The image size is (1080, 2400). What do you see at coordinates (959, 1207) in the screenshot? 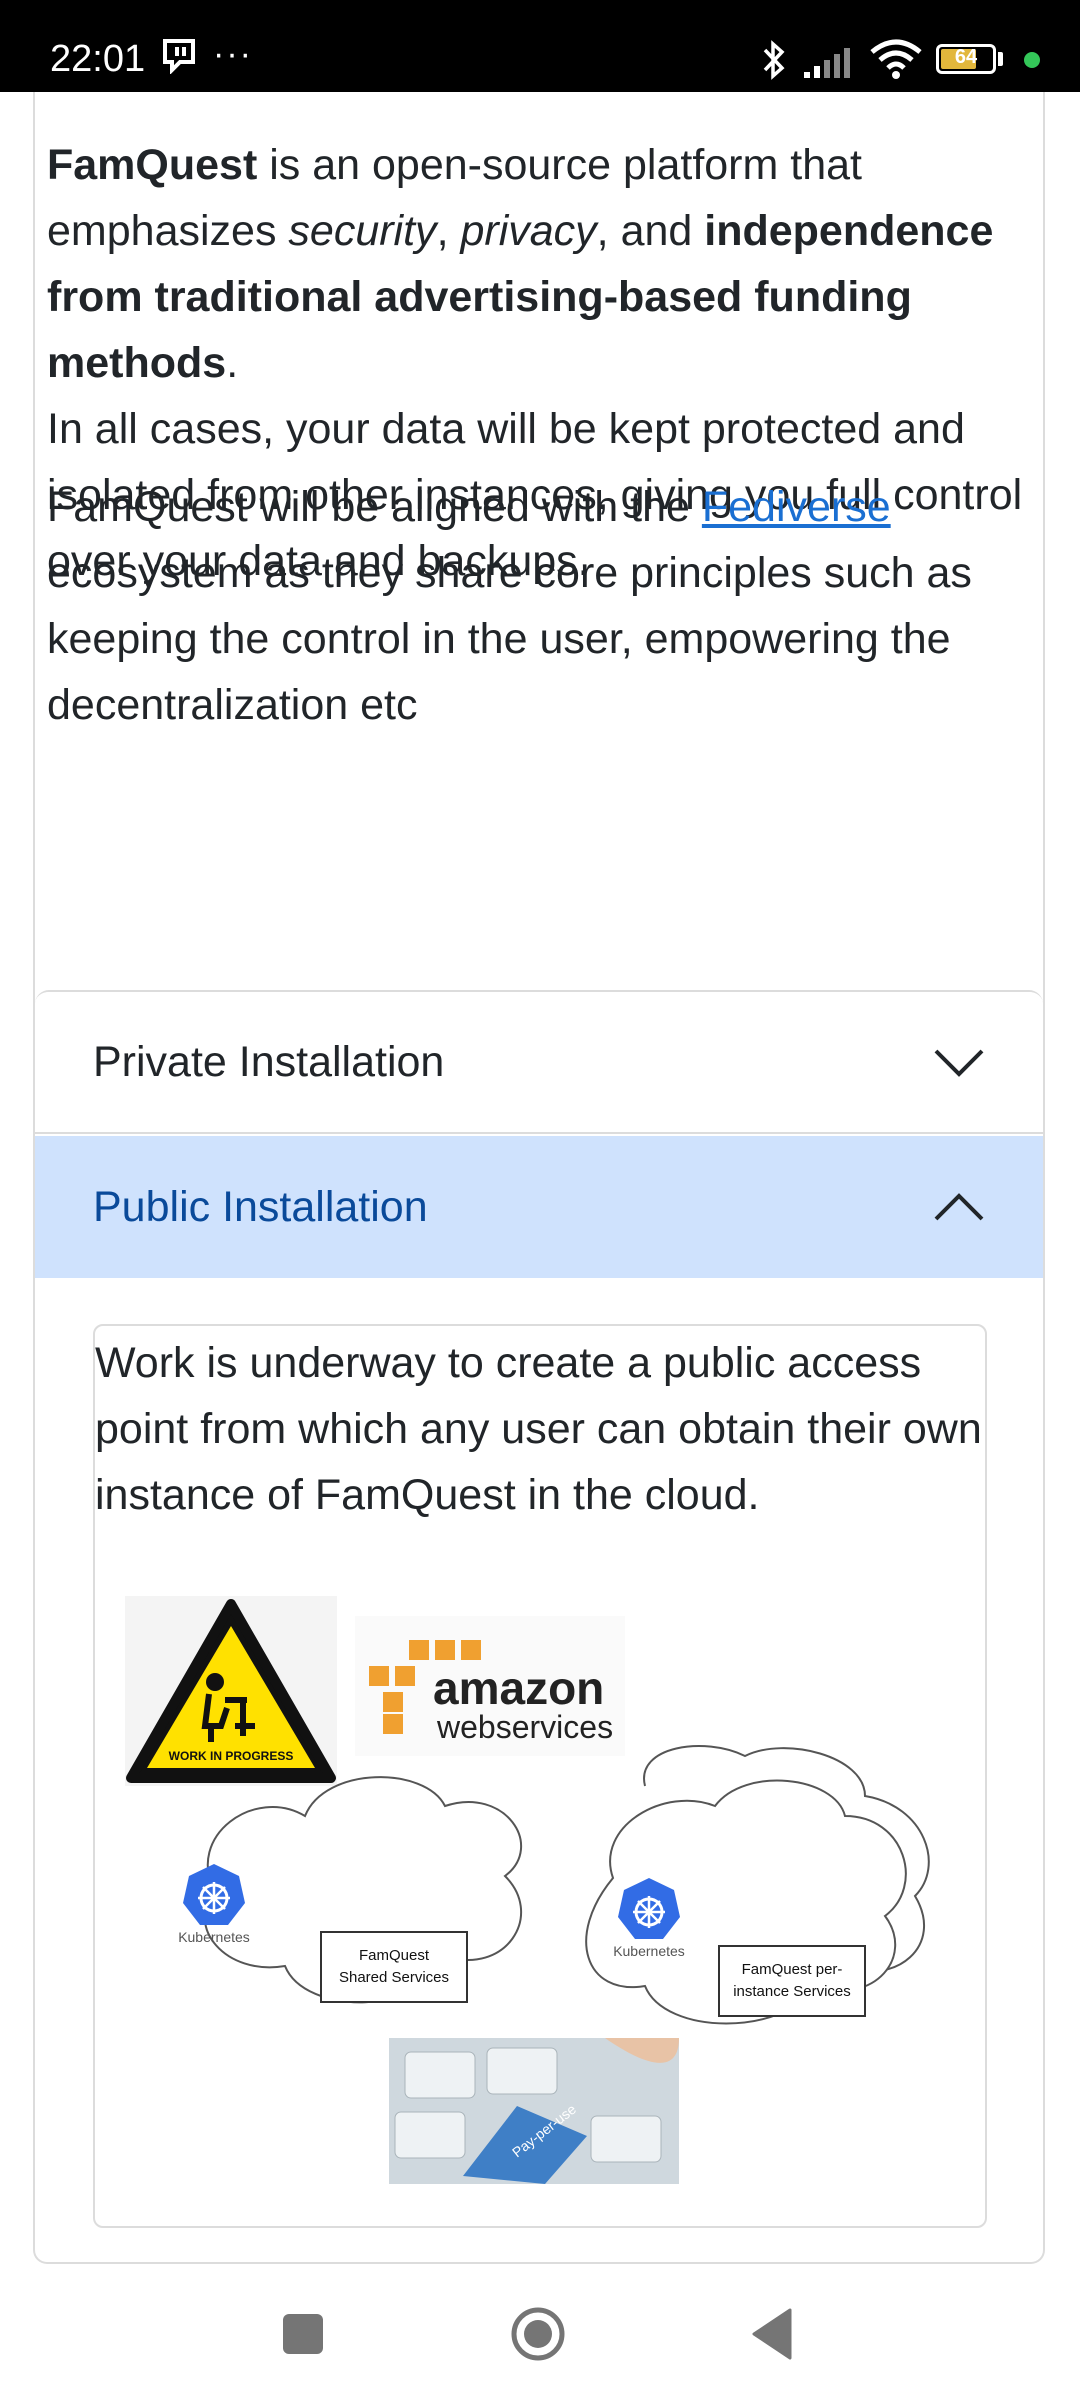
I see `chevron-up-icon` at bounding box center [959, 1207].